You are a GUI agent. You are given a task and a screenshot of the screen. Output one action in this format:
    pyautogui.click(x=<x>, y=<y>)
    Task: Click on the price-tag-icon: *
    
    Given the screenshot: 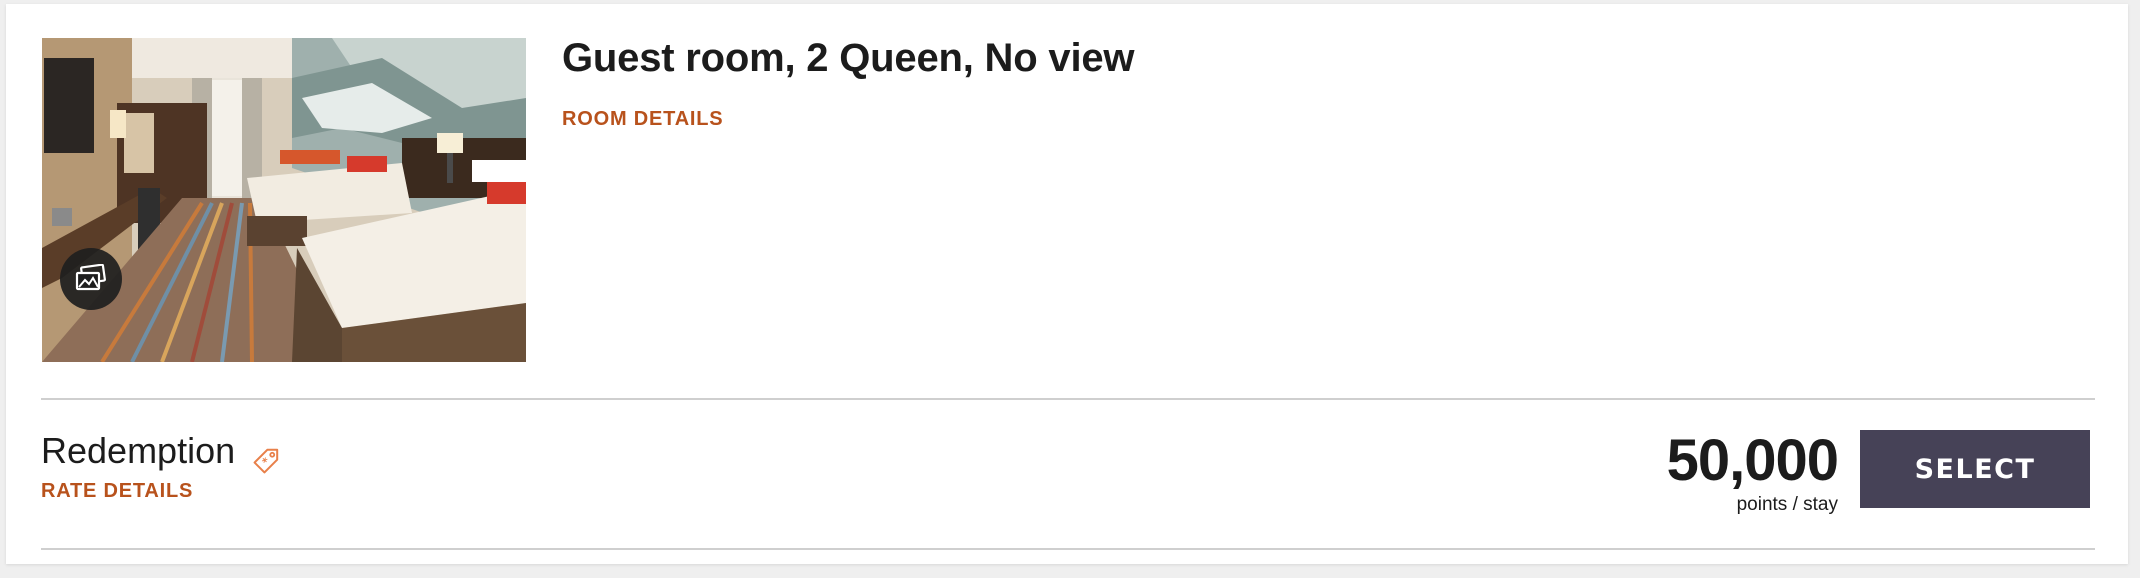 What is the action you would take?
    pyautogui.click(x=268, y=459)
    